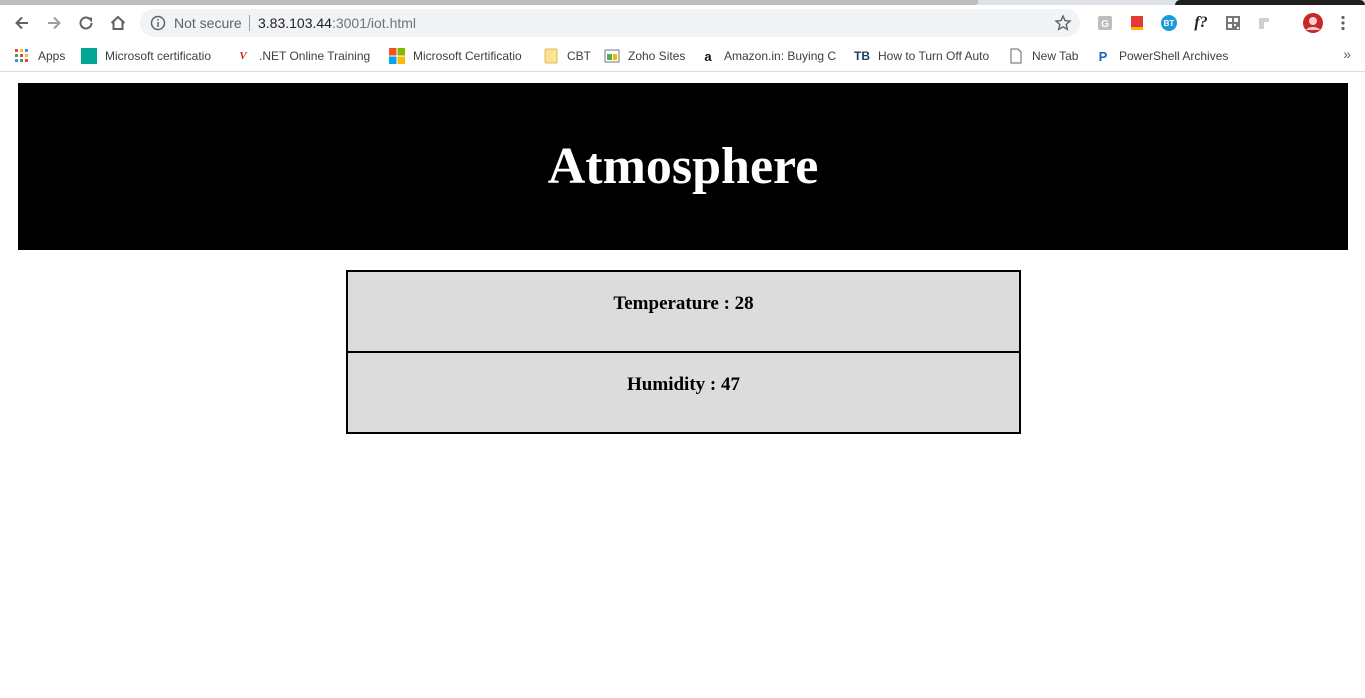 Image resolution: width=1365 pixels, height=698 pixels. What do you see at coordinates (934, 56) in the screenshot?
I see `bookmark-label: How to Turn Off Auto` at bounding box center [934, 56].